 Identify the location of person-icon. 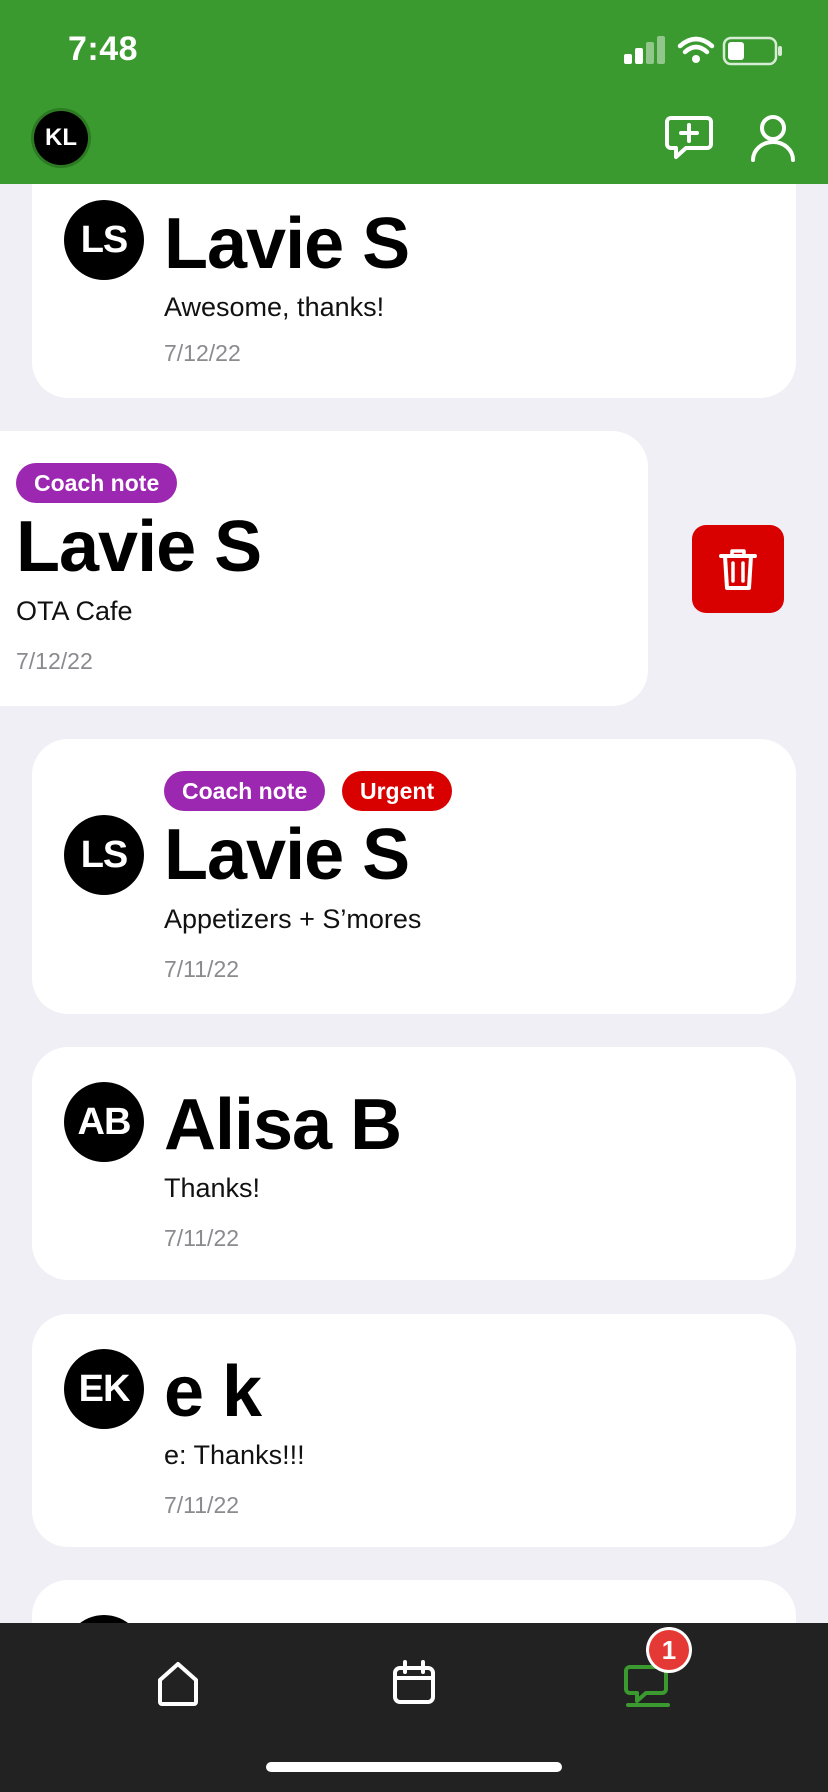
(773, 138).